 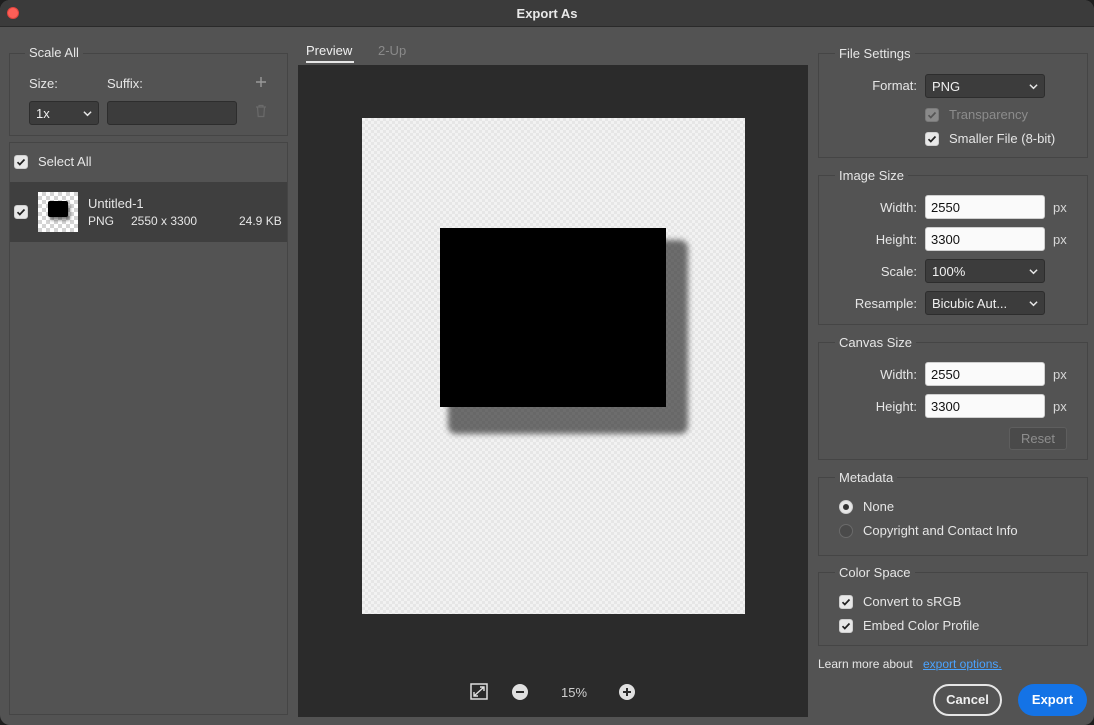 What do you see at coordinates (330, 62) in the screenshot?
I see `tab-preview-underline` at bounding box center [330, 62].